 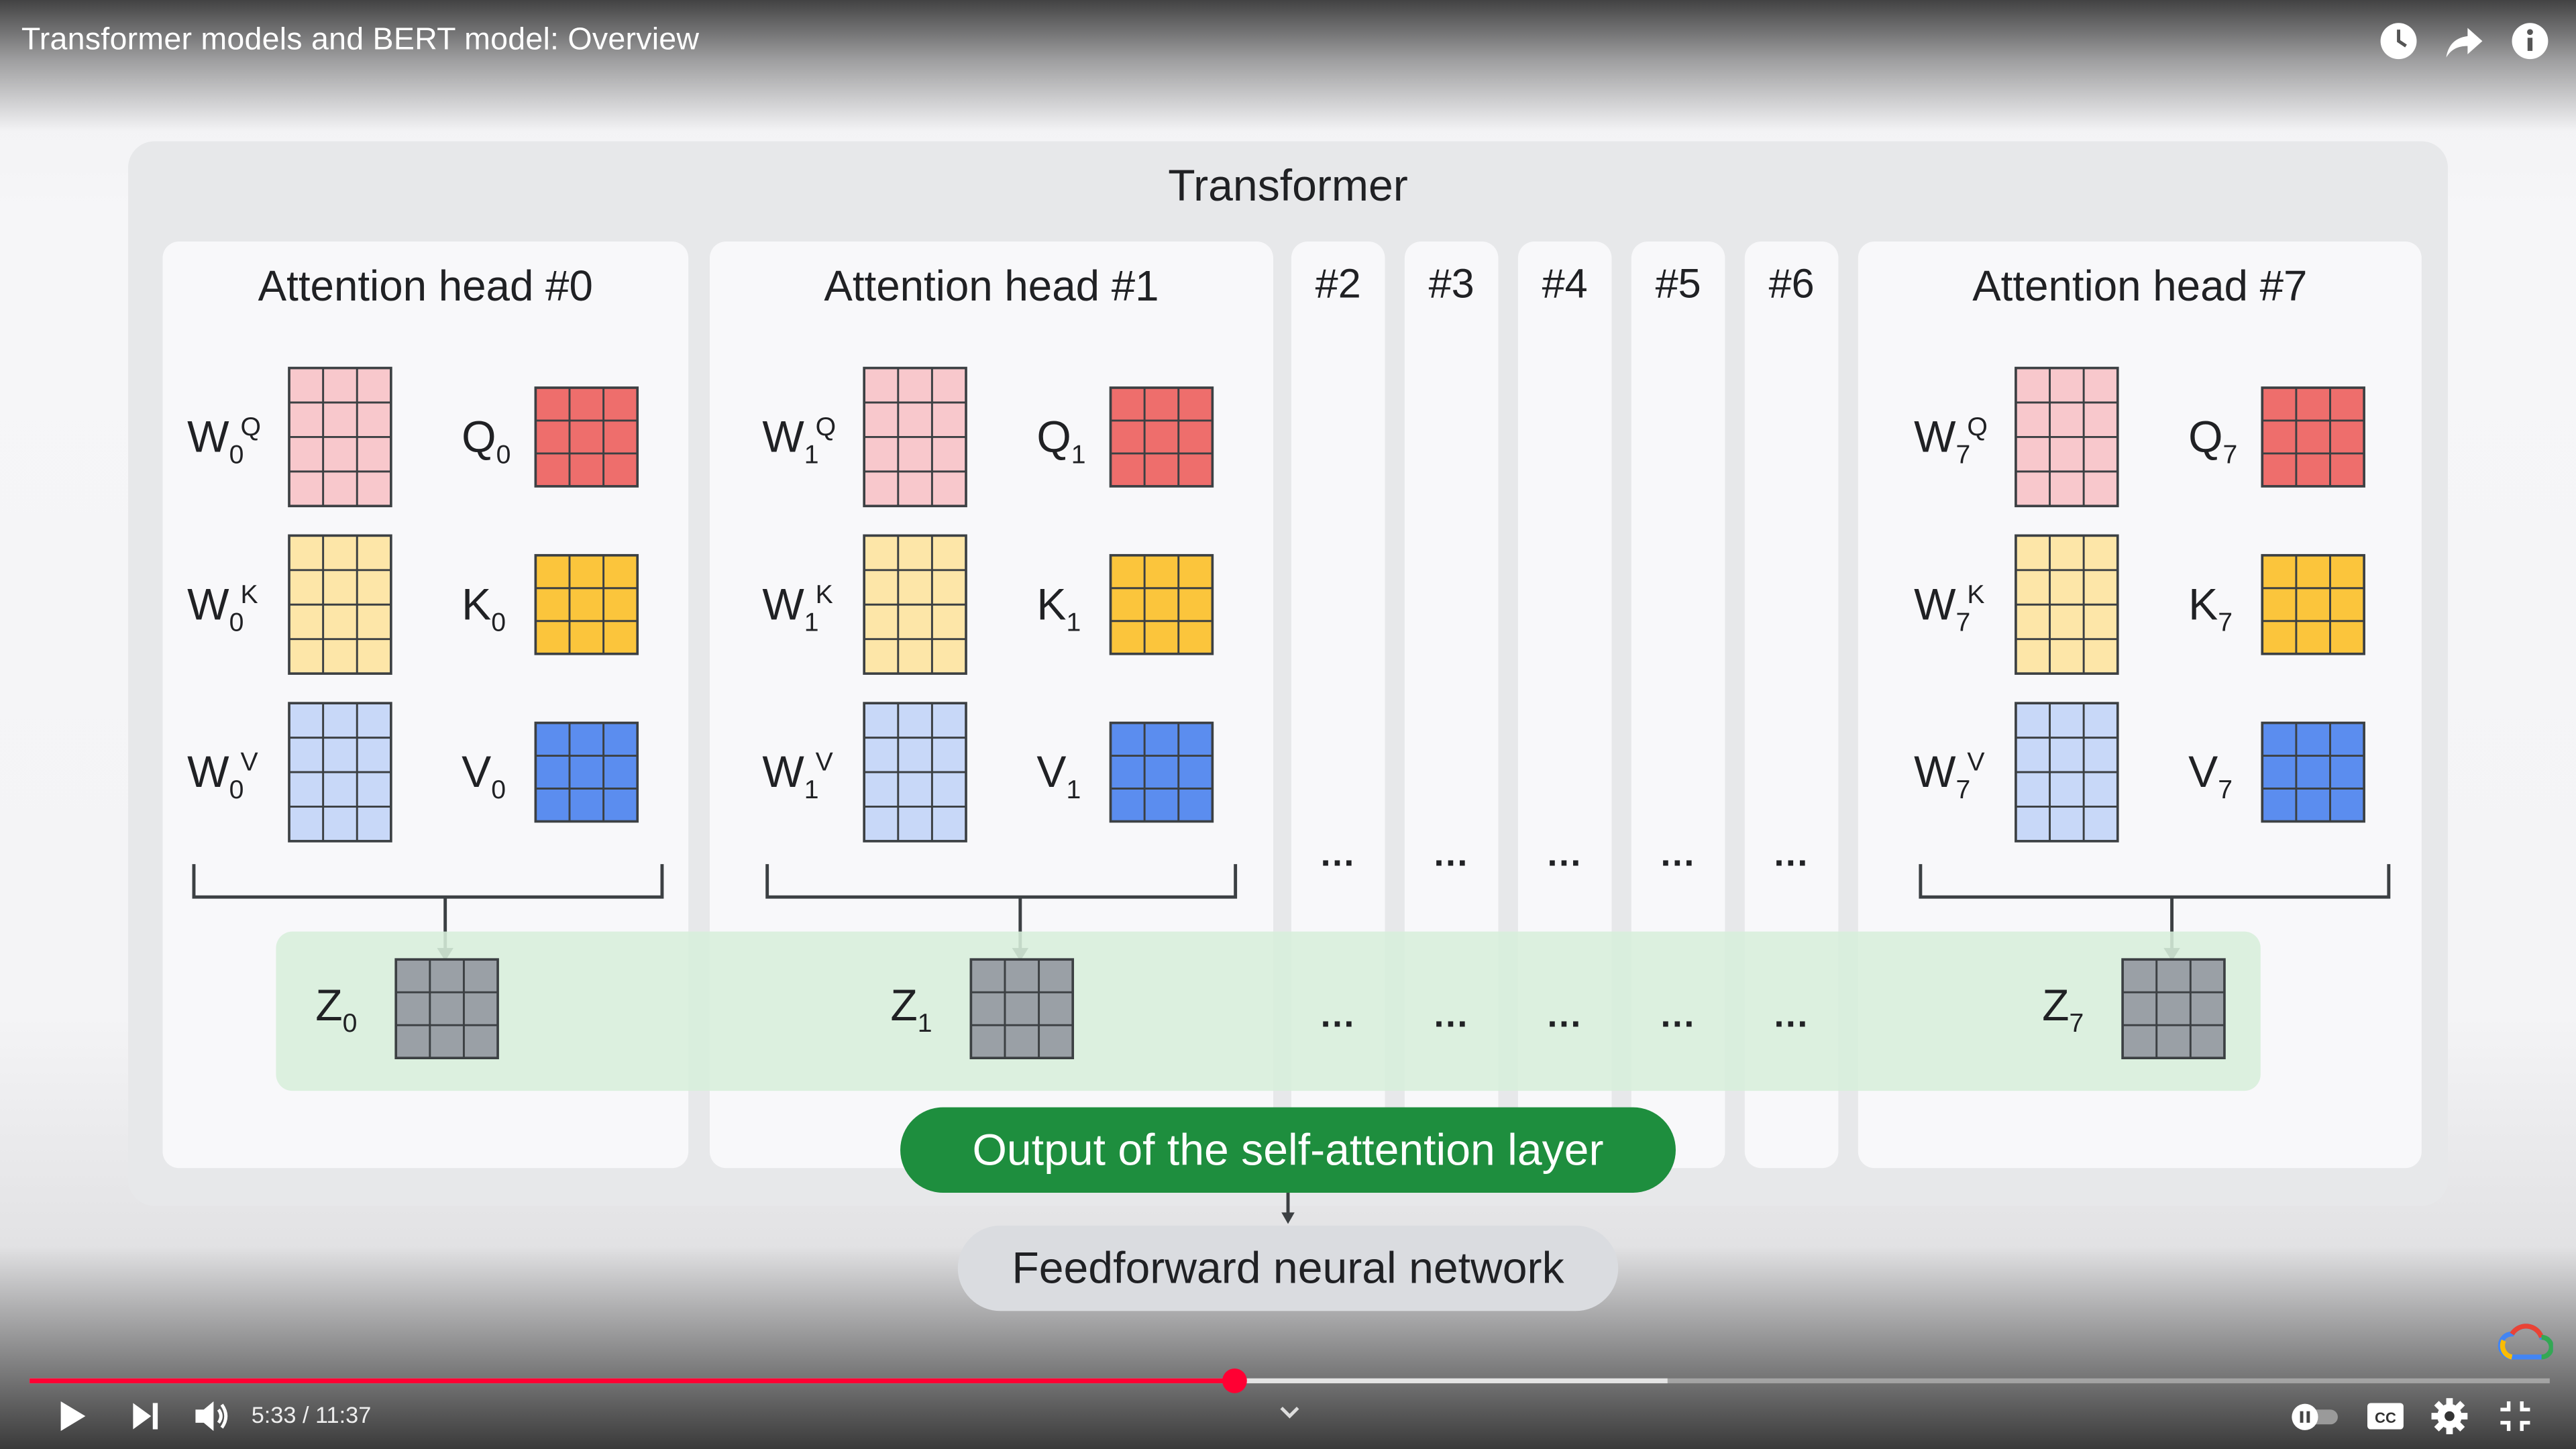 I want to click on captions-icon: CC, so click(x=2386, y=1416).